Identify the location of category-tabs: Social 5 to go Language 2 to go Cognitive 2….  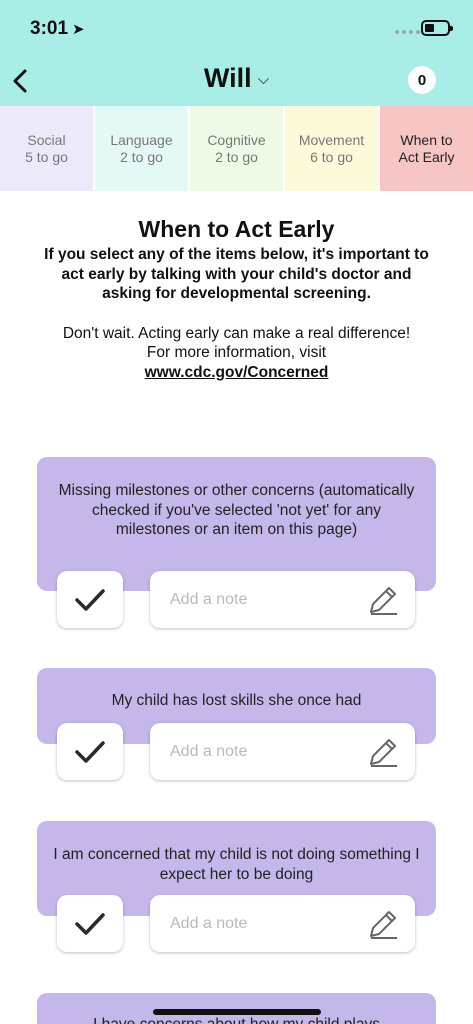
(236, 148).